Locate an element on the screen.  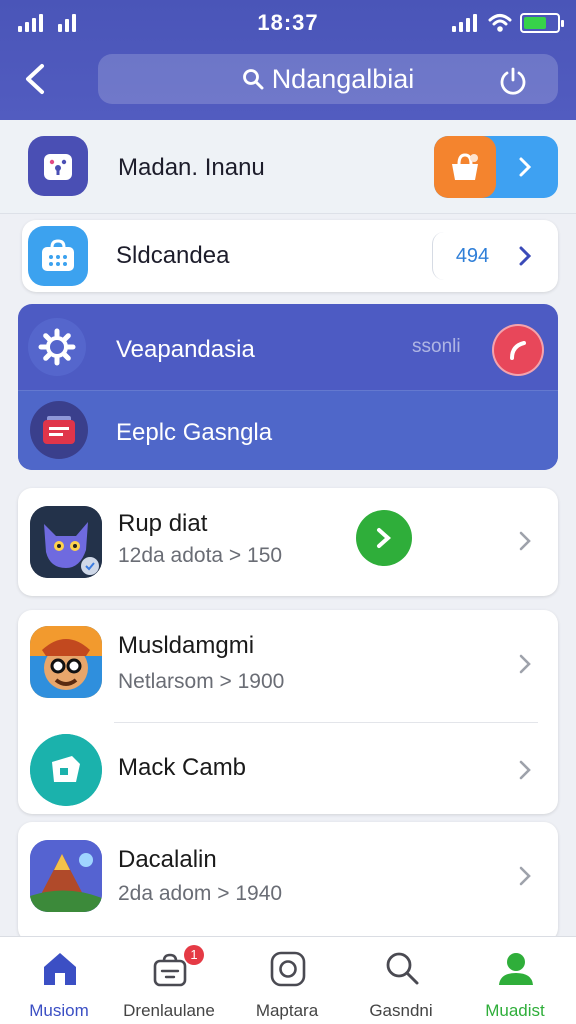
instagram-icon is located at coordinates (288, 969).